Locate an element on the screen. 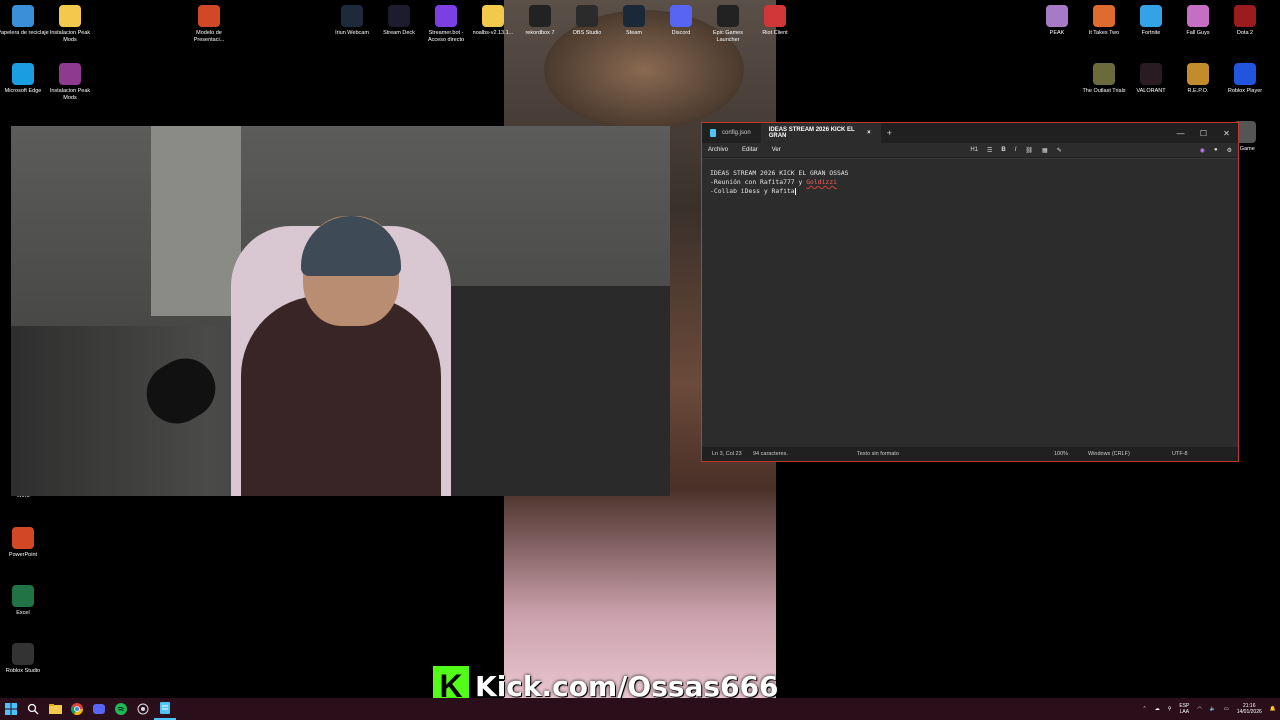 This screenshot has height=720, width=1280. location-icon: ⚲ is located at coordinates (1170, 709).